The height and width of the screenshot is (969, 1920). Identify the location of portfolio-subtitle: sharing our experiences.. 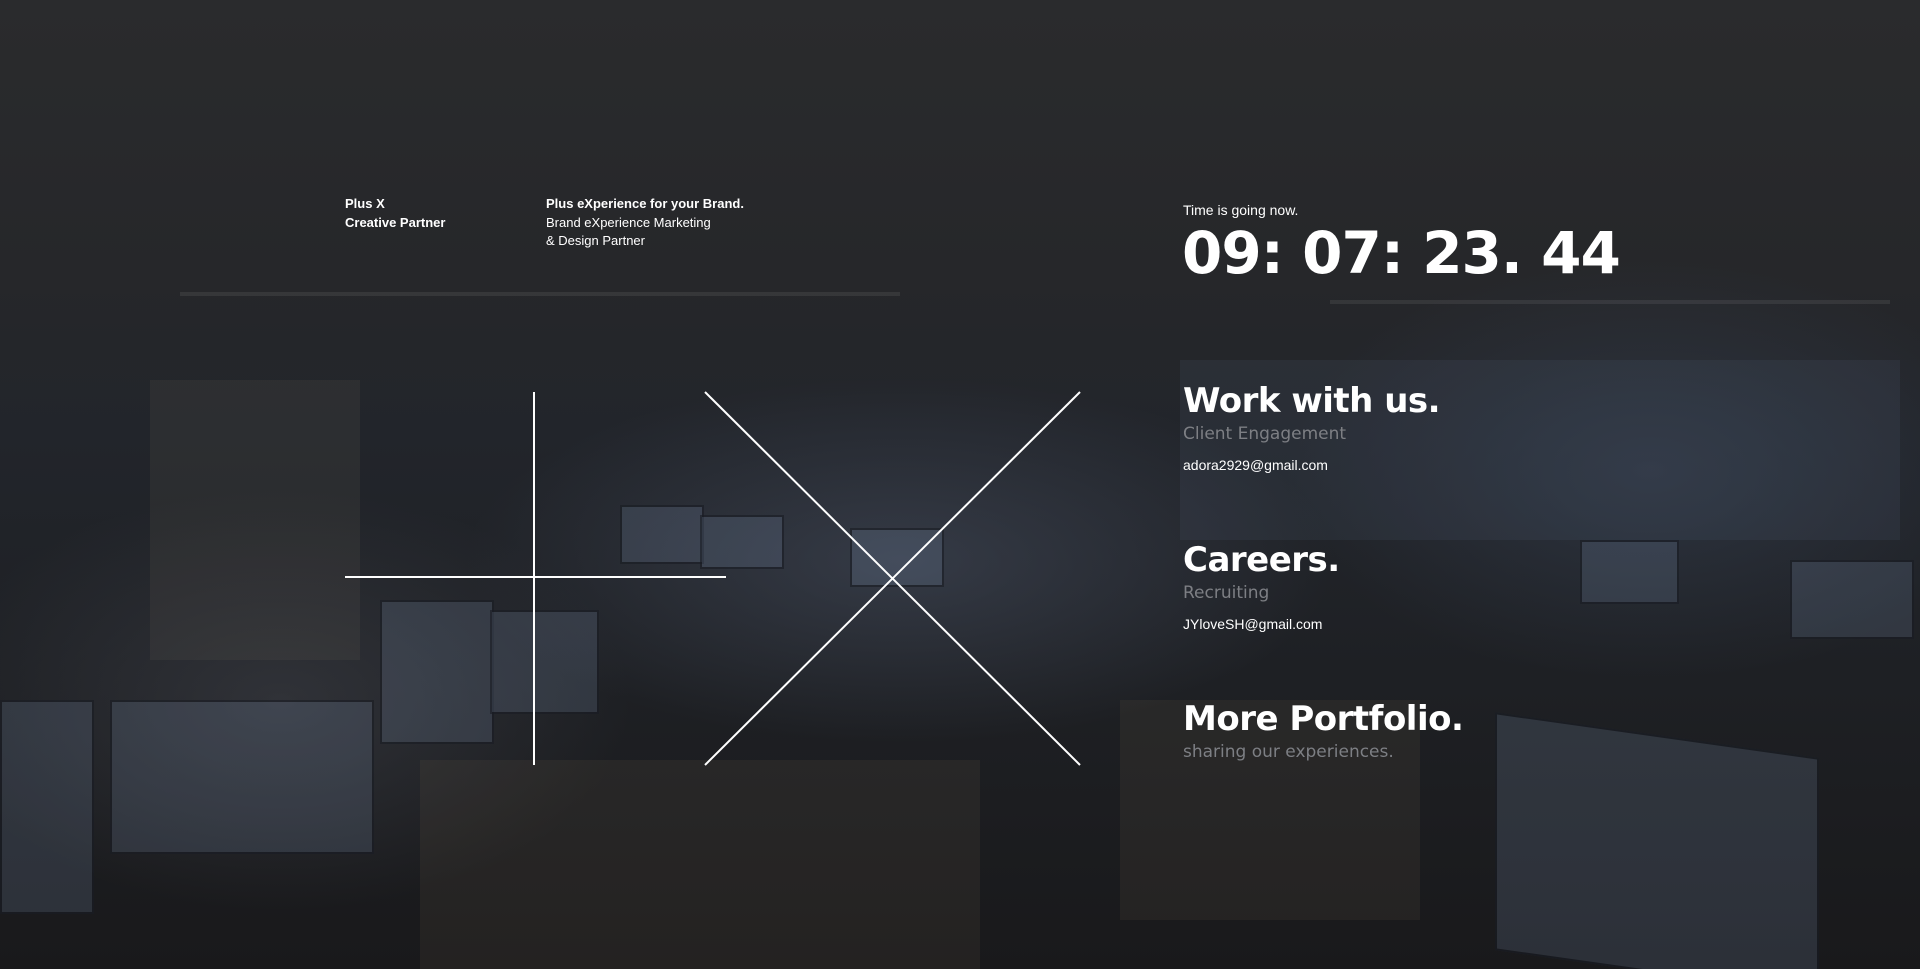
(1288, 752).